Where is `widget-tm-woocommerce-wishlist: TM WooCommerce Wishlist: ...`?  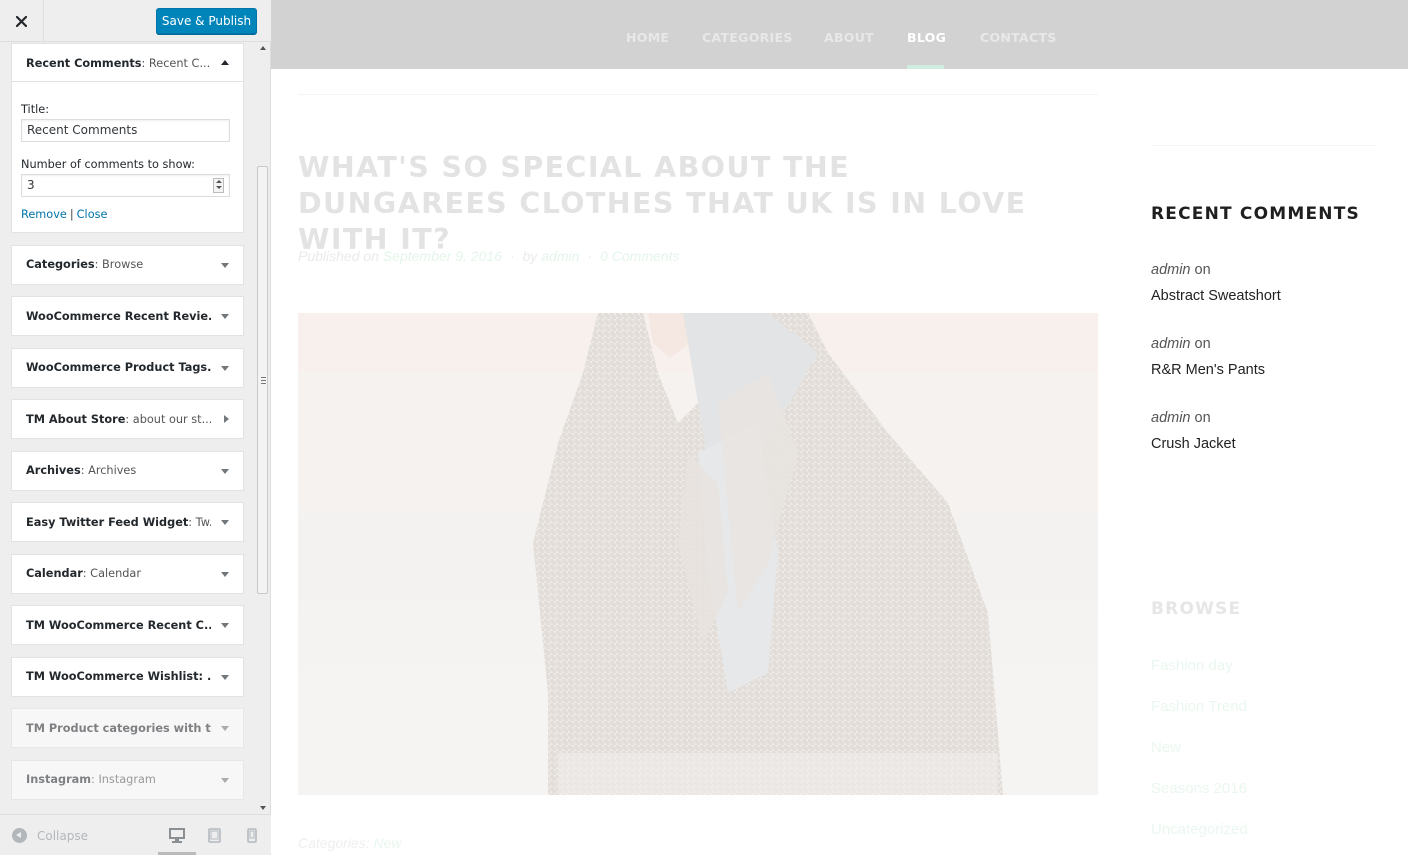
widget-tm-woocommerce-wishlist: TM WooCommerce Wishlist: ... is located at coordinates (127, 676).